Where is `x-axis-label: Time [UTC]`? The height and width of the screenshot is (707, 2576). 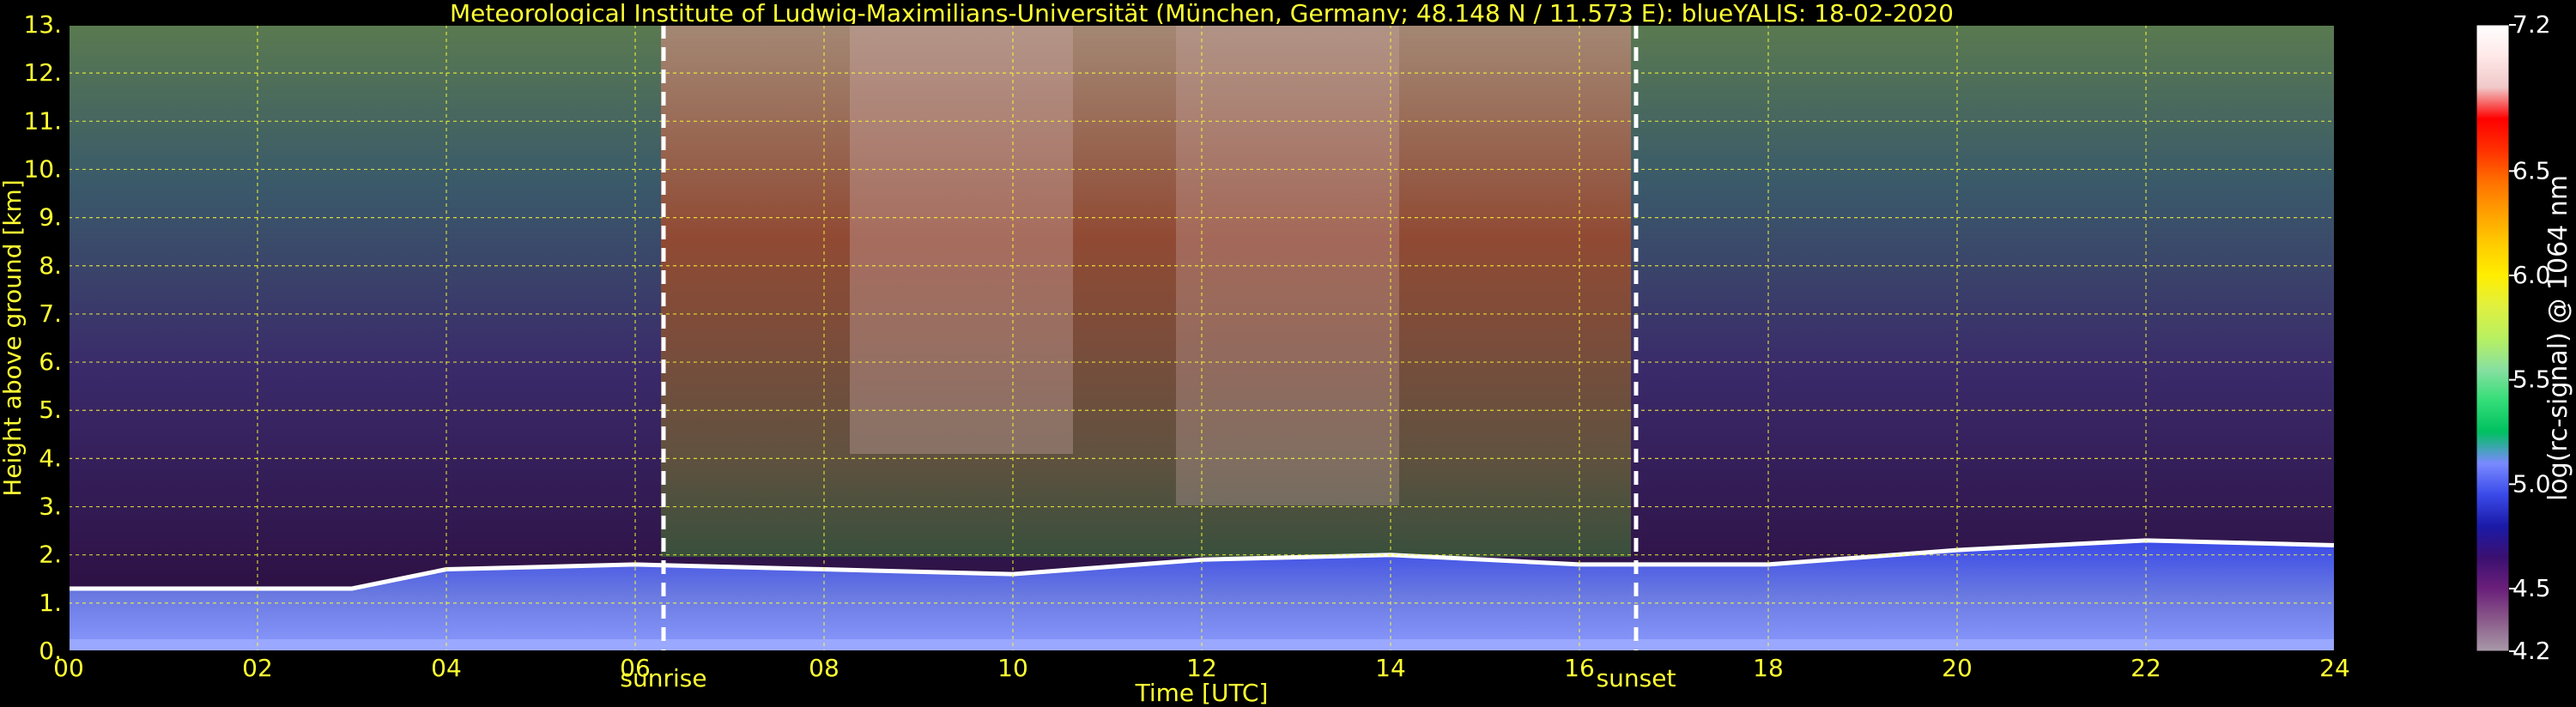 x-axis-label: Time [UTC] is located at coordinates (1202, 693).